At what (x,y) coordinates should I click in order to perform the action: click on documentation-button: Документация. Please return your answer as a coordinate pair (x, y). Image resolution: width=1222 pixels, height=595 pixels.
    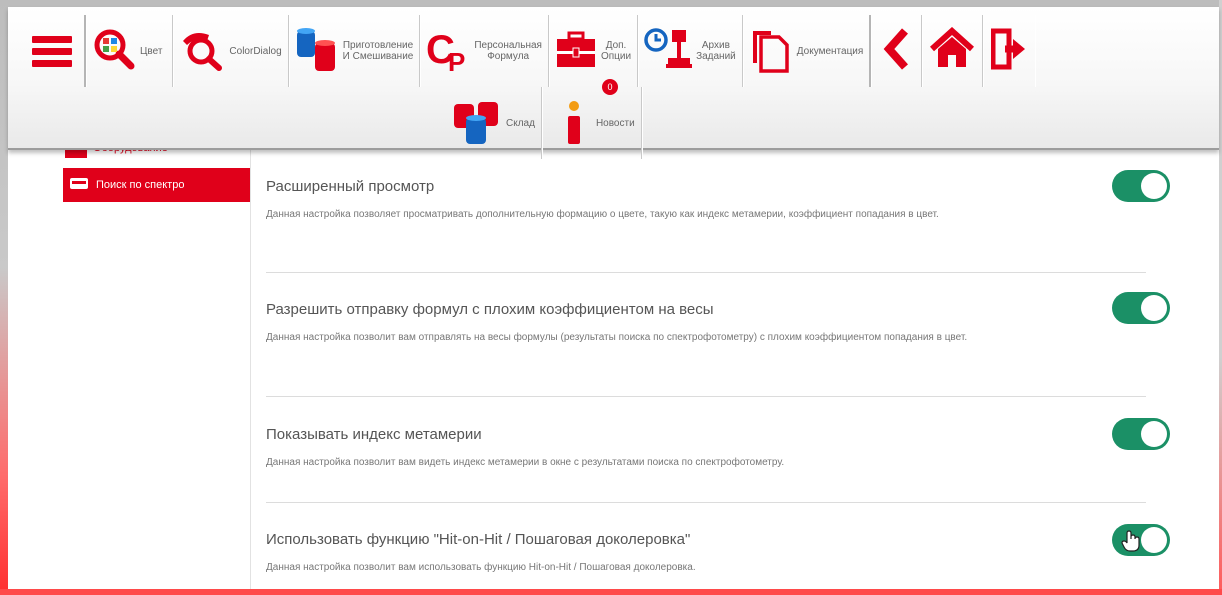
    Looking at the image, I should click on (807, 51).